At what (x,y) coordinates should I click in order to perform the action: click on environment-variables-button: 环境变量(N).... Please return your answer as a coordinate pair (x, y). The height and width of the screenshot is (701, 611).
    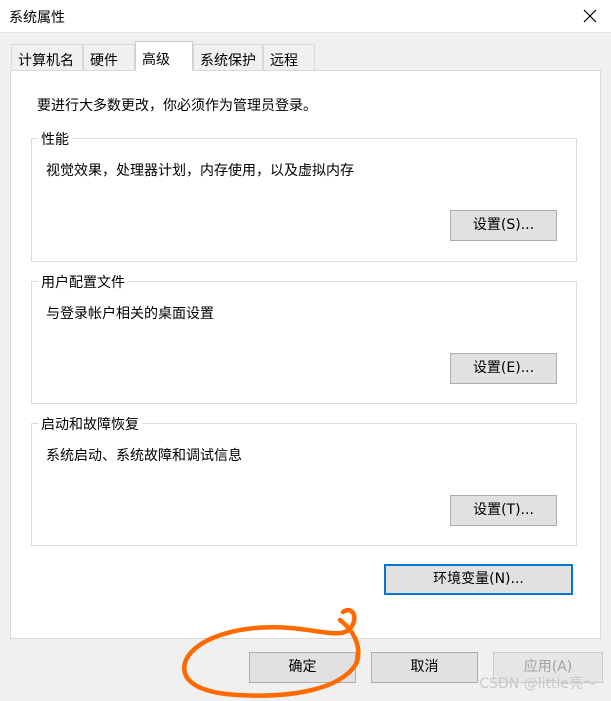
    Looking at the image, I should click on (478, 579).